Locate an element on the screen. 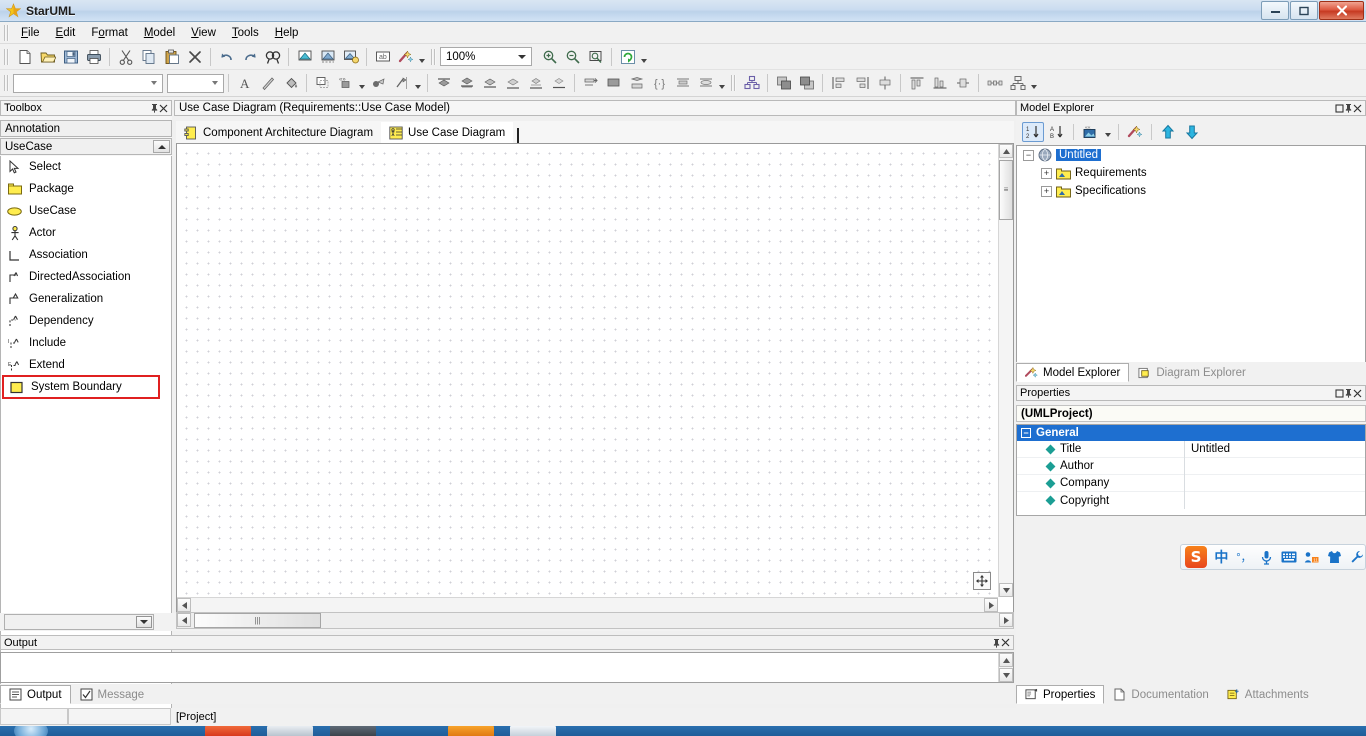 Image resolution: width=1366 pixels, height=736 pixels. tab-model-explorer: Model Explorer is located at coordinates (1073, 372).